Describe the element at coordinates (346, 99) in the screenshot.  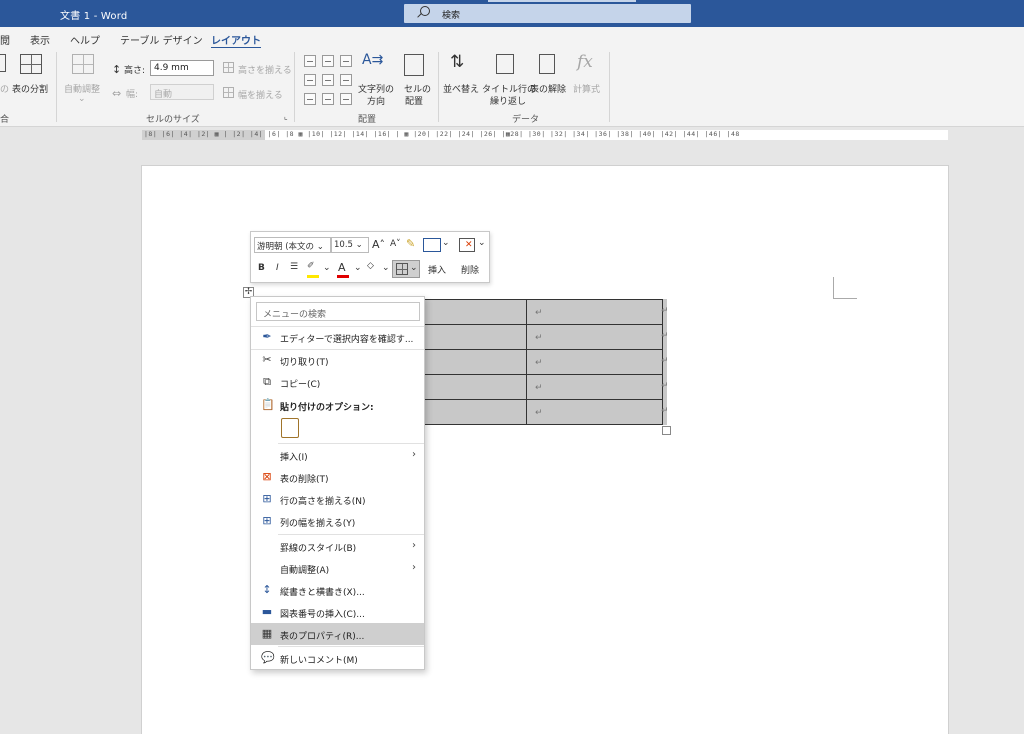
I see `align-bottom-right` at that location.